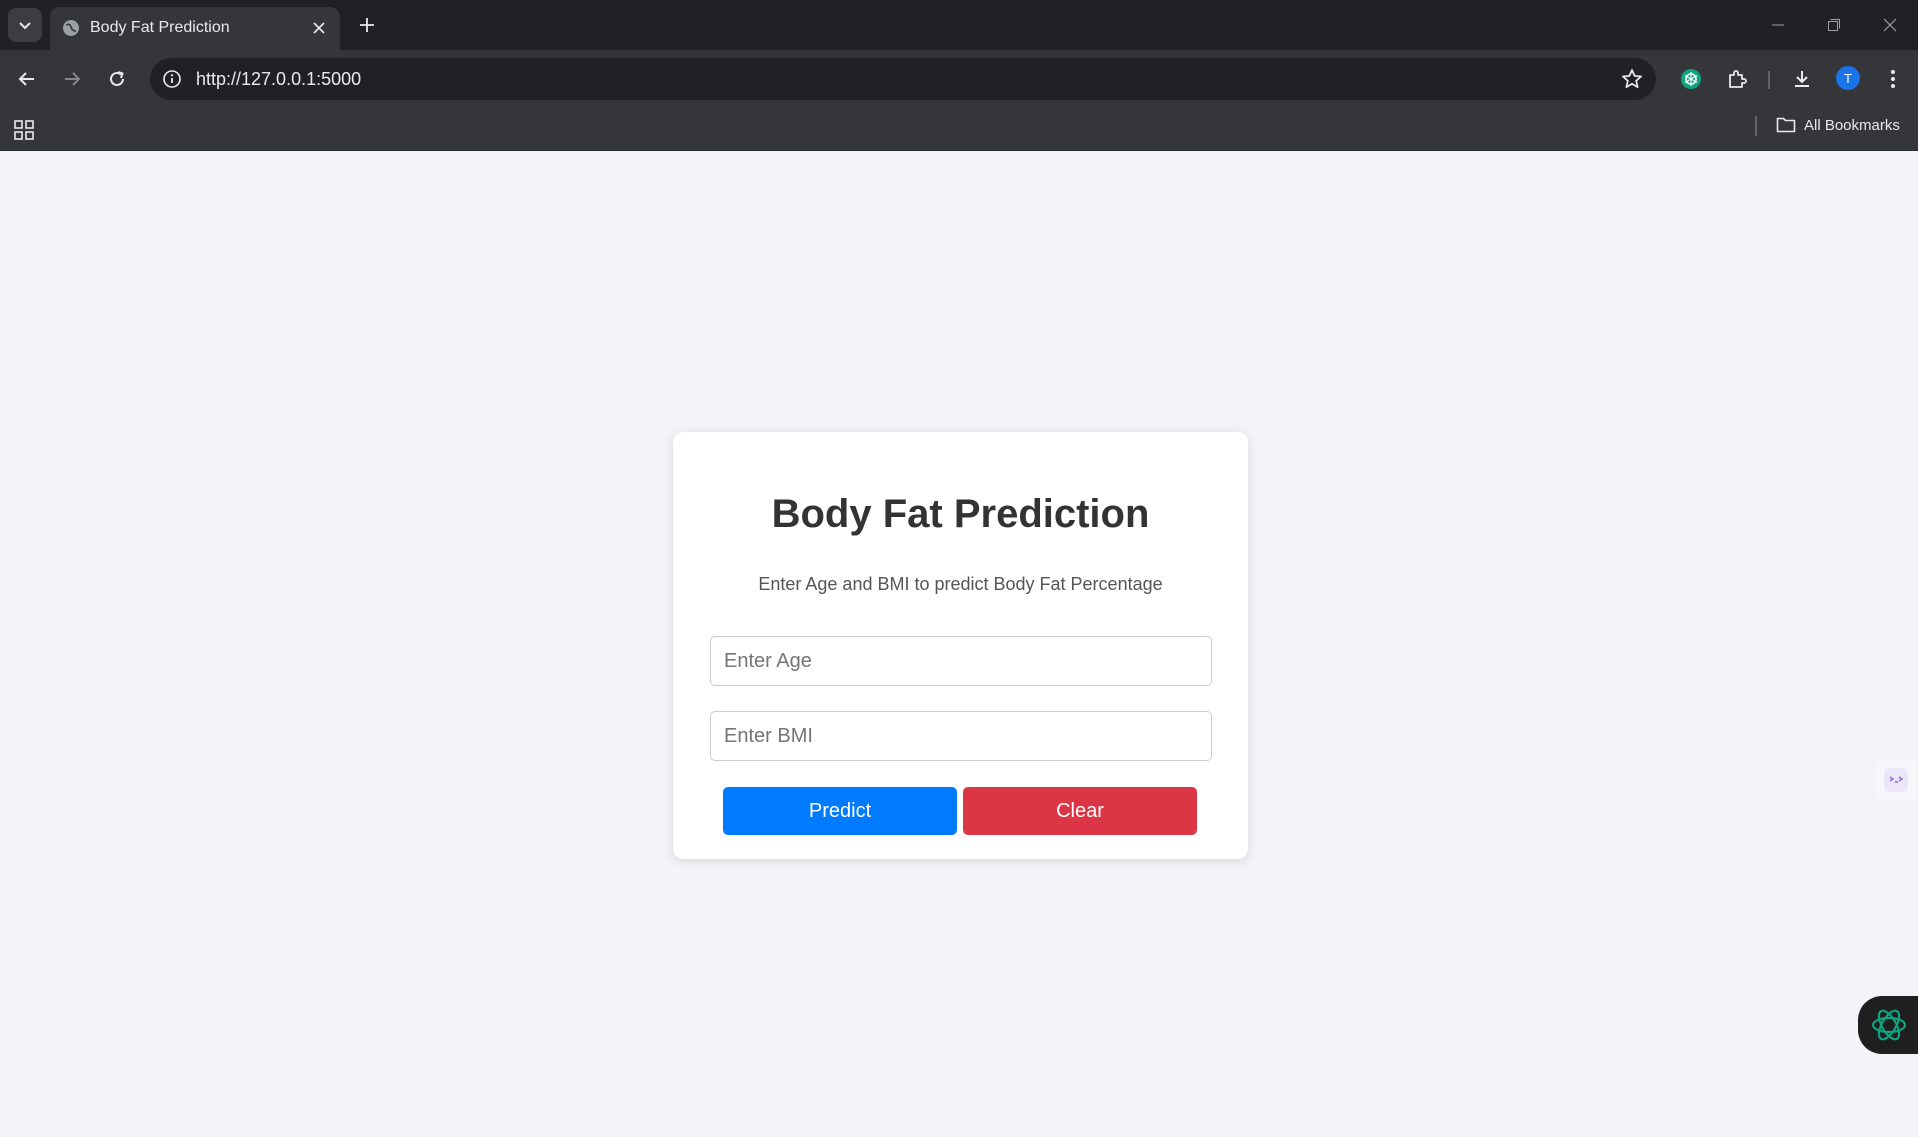  What do you see at coordinates (367, 25) in the screenshot?
I see `plus-icon` at bounding box center [367, 25].